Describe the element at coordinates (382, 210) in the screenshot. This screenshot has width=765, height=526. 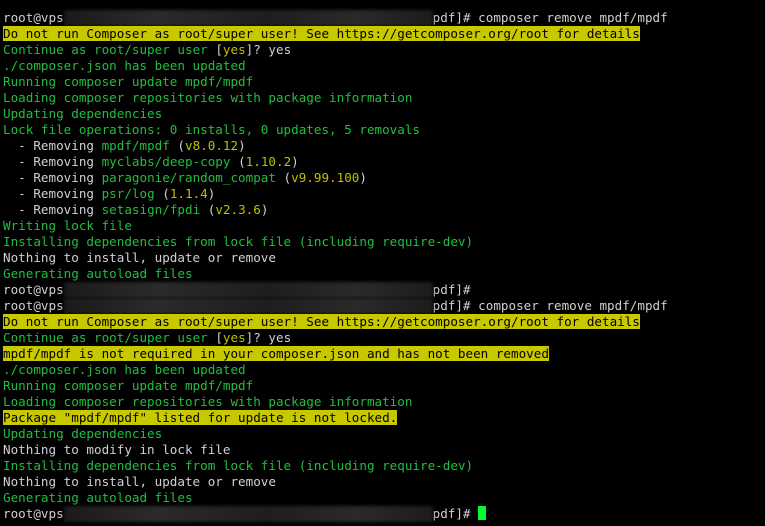
I see `terminal-line: - Removing setasign/fpdi (v2.3.6)` at that location.